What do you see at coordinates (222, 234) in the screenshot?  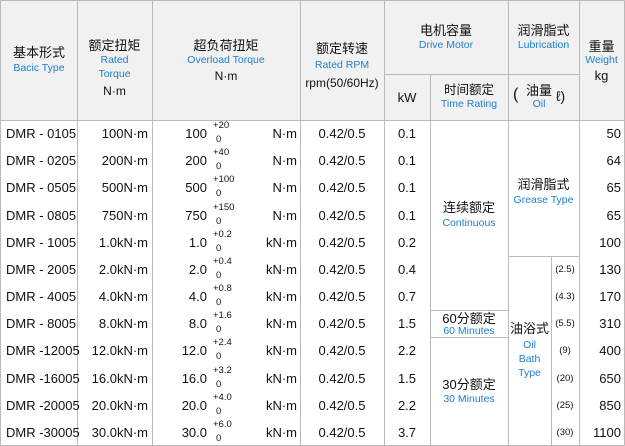 I see `row-overload-upper: +0.2` at bounding box center [222, 234].